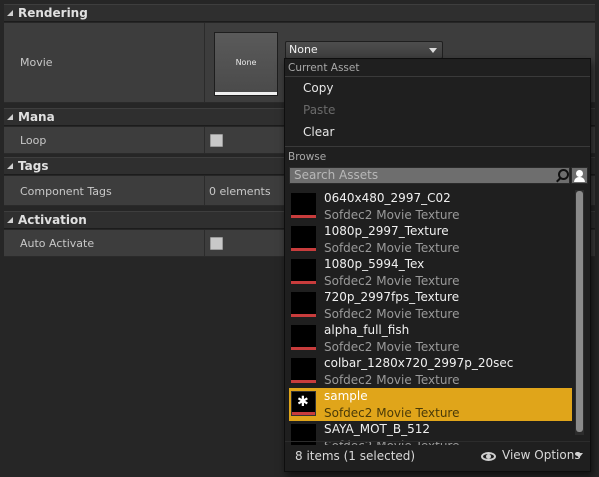  I want to click on auto-activate-label: Auto Activate, so click(57, 243).